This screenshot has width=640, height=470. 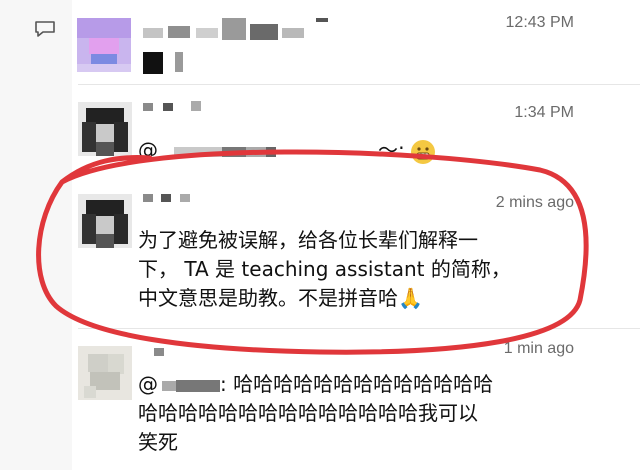 I want to click on message-body: @: 哈哈哈哈哈哈哈哈哈哈哈哈哈 哈哈哈哈哈哈哈哈哈哈哈哈哈哈我可以 笑死, so click(x=358, y=413).